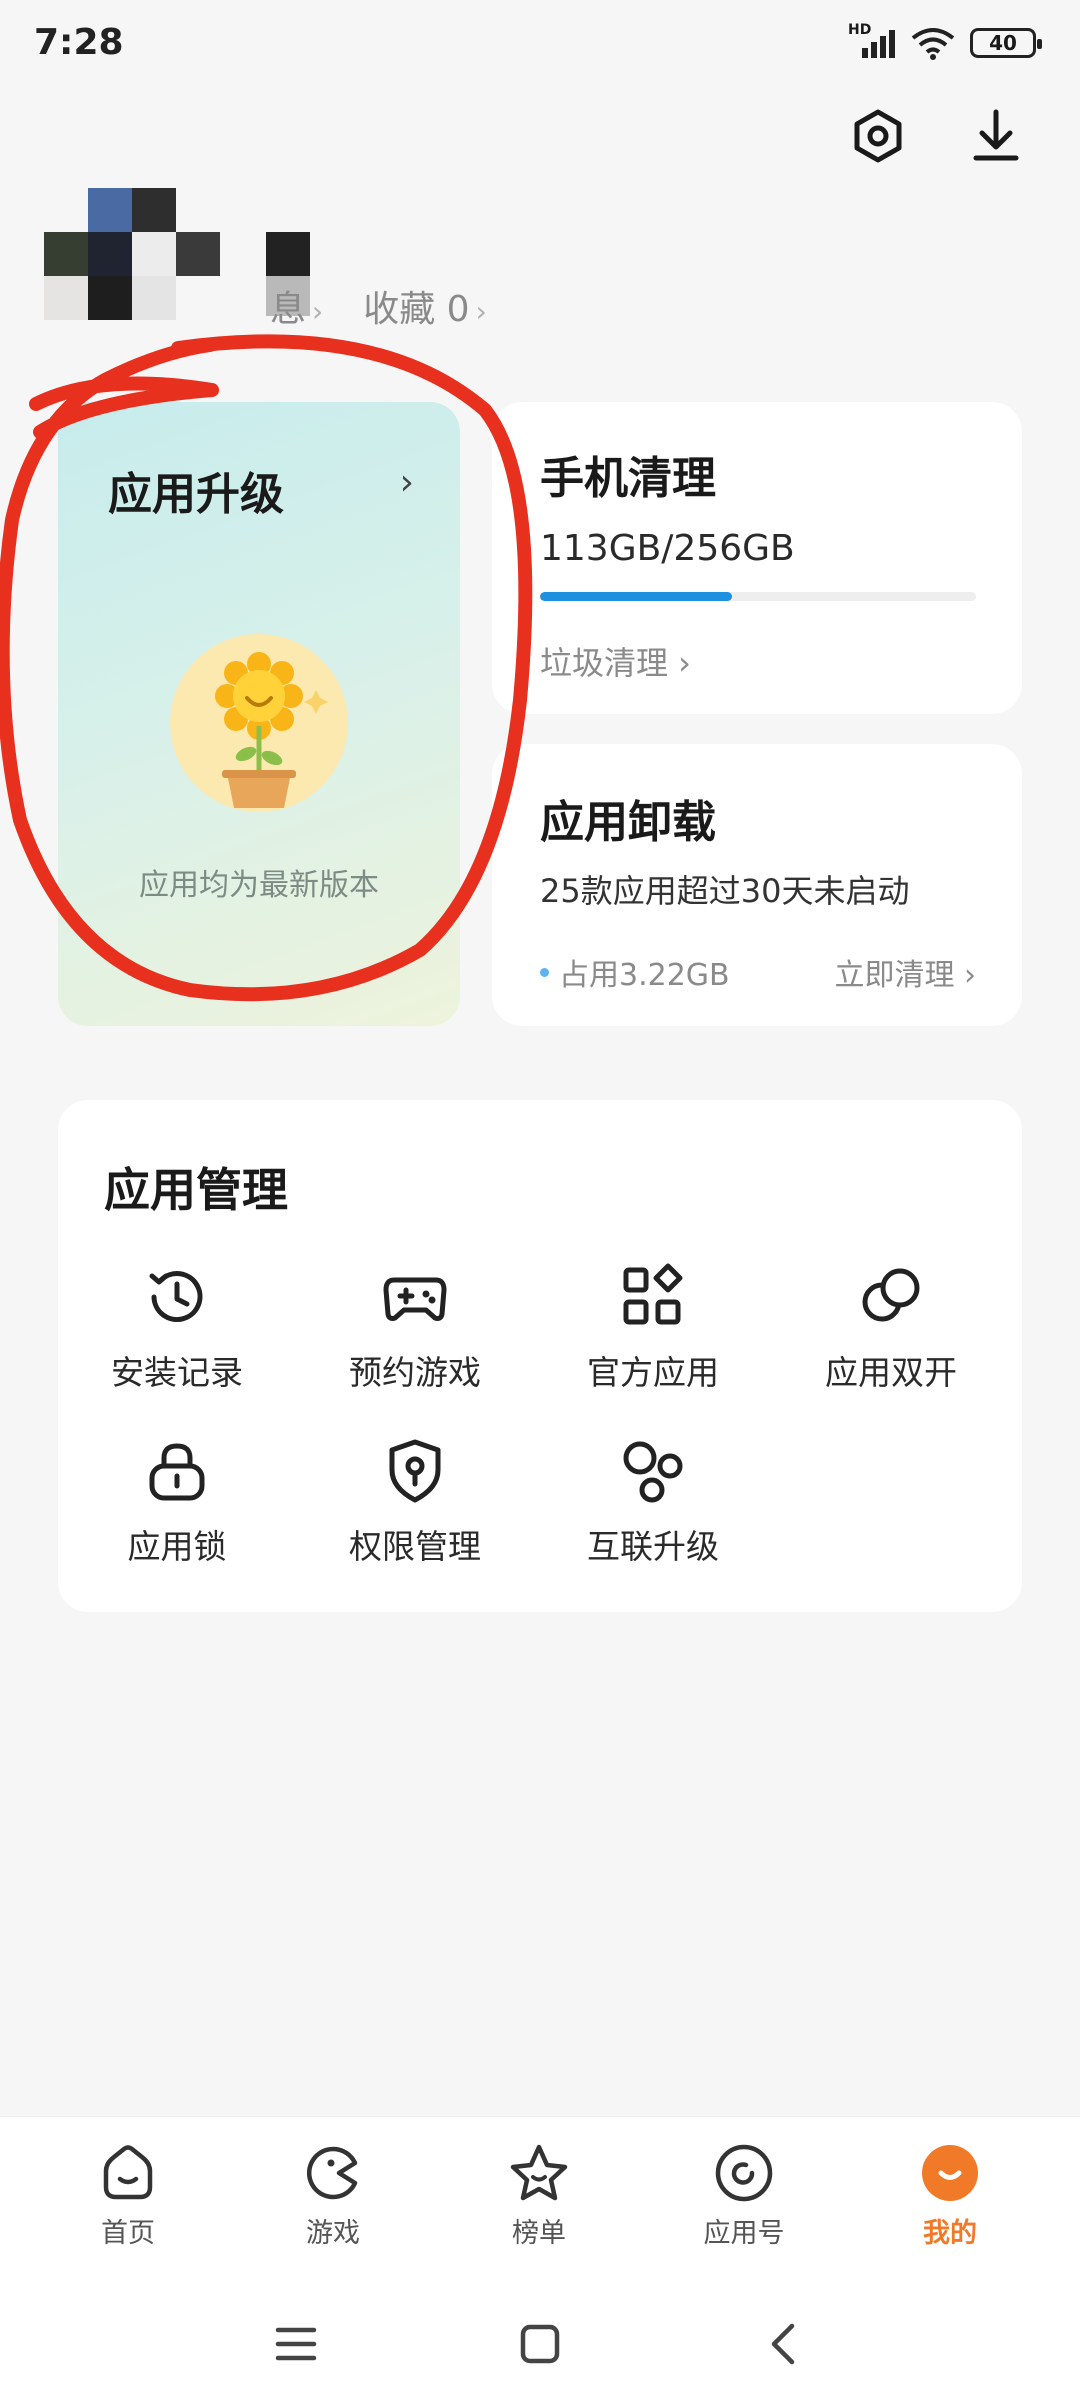 This screenshot has width=1080, height=2401. What do you see at coordinates (196, 494) in the screenshot?
I see `upgrade-title: 应用升级` at bounding box center [196, 494].